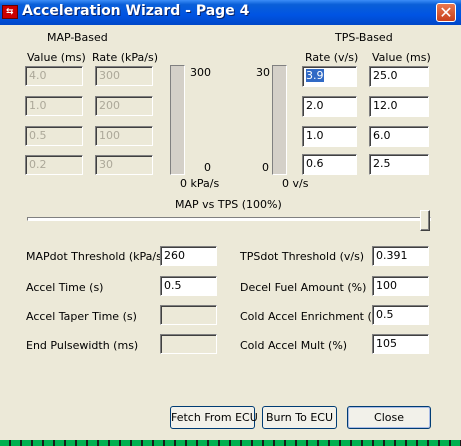  What do you see at coordinates (214, 417) in the screenshot?
I see `fetch-from-ecu-button: Fetch From ECU` at bounding box center [214, 417].